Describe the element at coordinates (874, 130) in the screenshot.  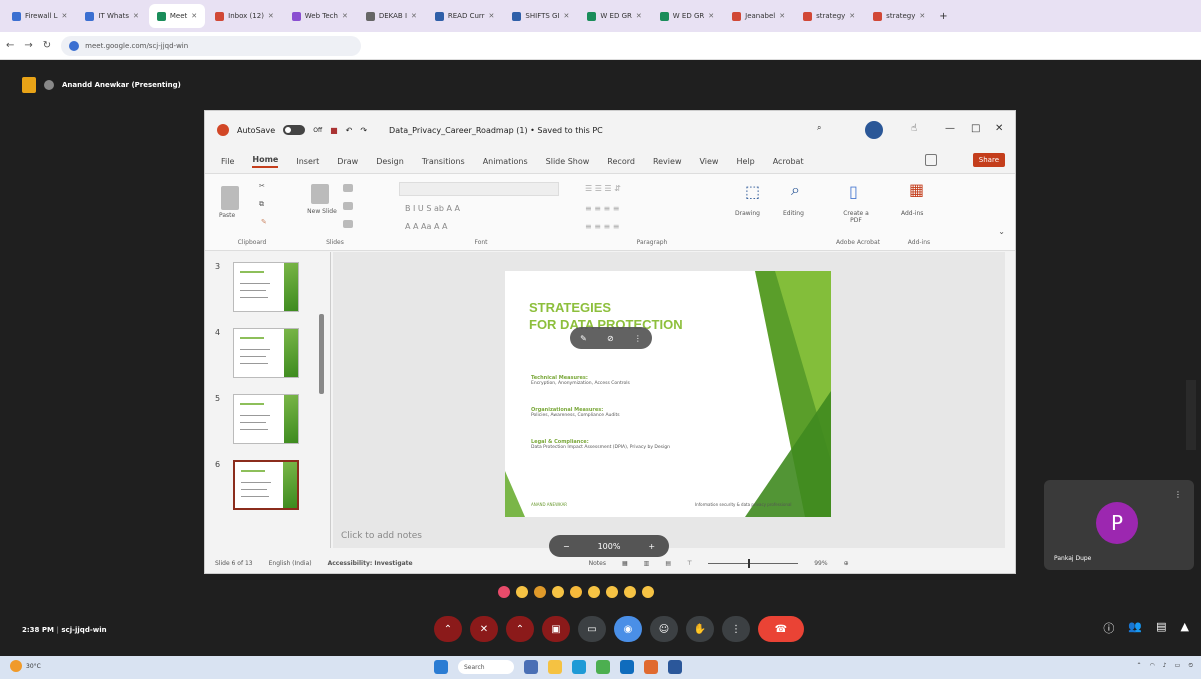
I see `account-avatar` at that location.